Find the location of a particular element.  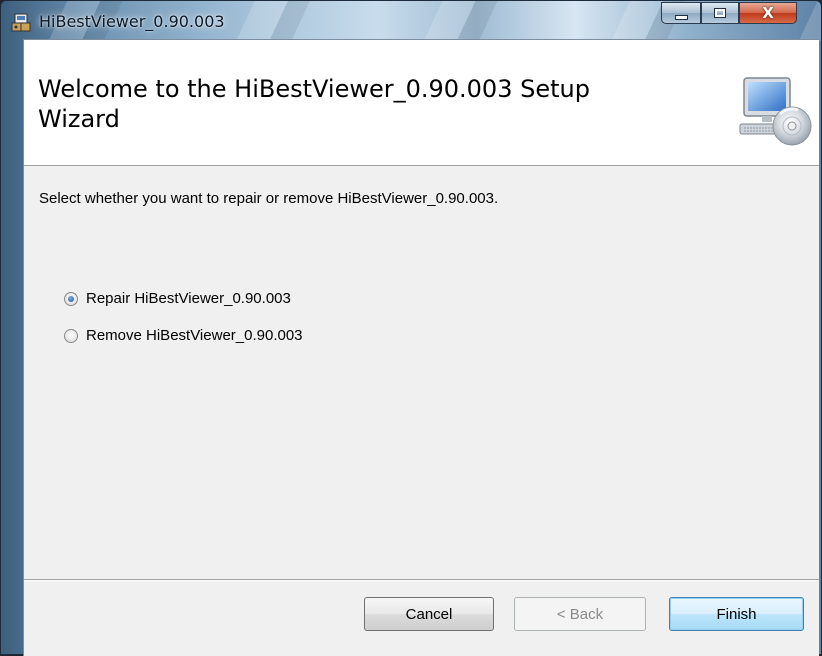

title-bar: HiBestViewer_0.90.003 X is located at coordinates (411, 20).